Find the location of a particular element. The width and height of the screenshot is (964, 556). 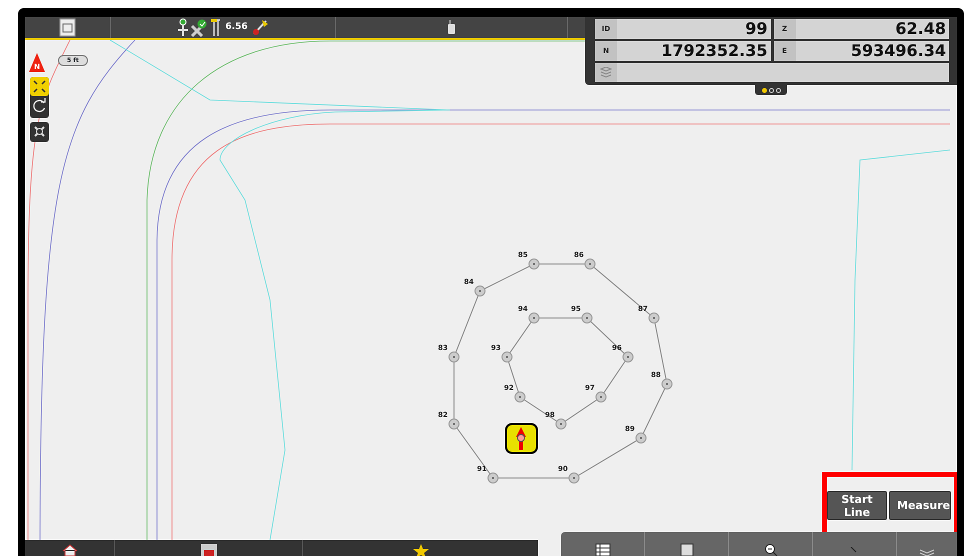

gnss-status-icon is located at coordinates (199, 27).